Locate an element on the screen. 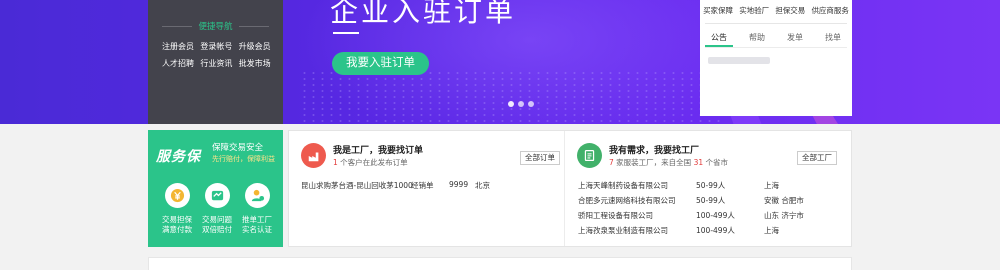  yen-coin-icon is located at coordinates (177, 195).